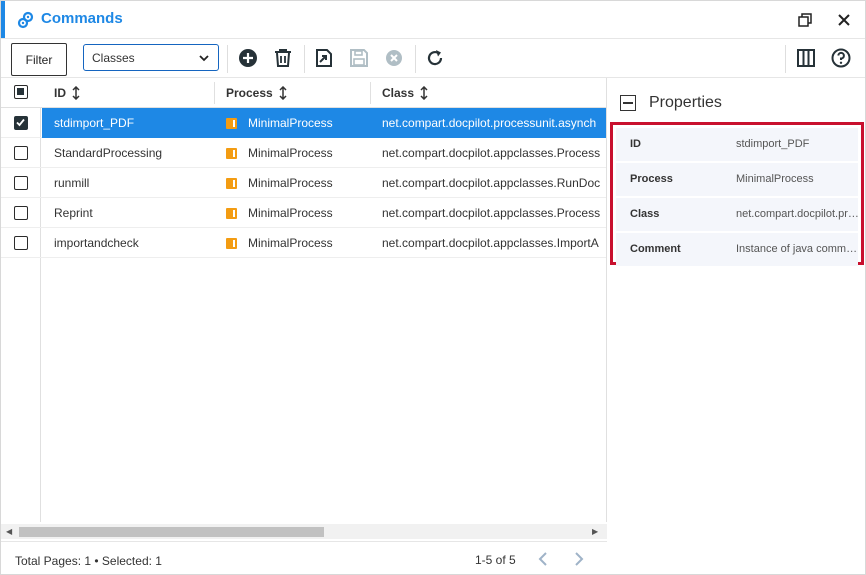  I want to click on page-range: 1-5 of 5, so click(495, 560).